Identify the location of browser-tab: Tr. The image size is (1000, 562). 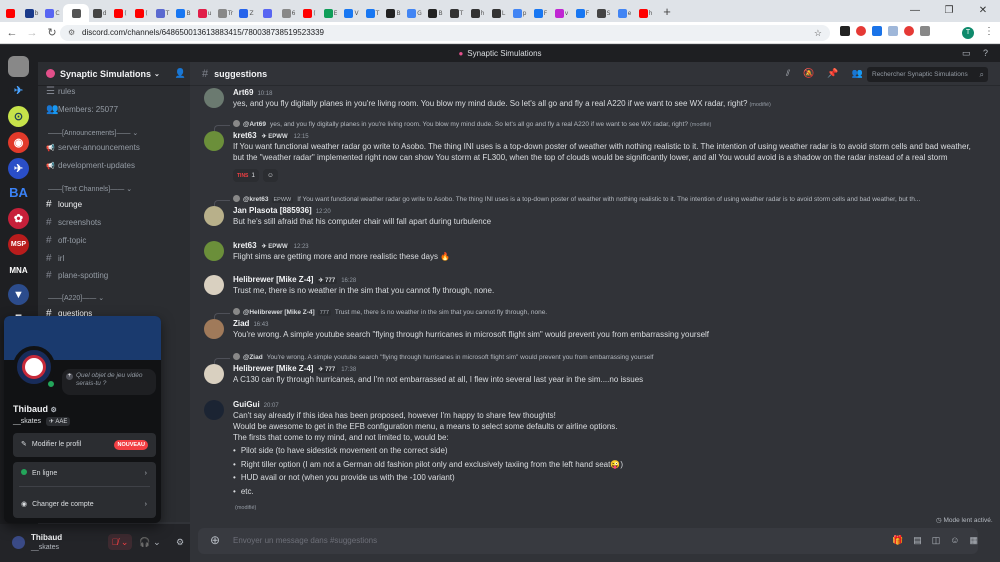
(225, 13).